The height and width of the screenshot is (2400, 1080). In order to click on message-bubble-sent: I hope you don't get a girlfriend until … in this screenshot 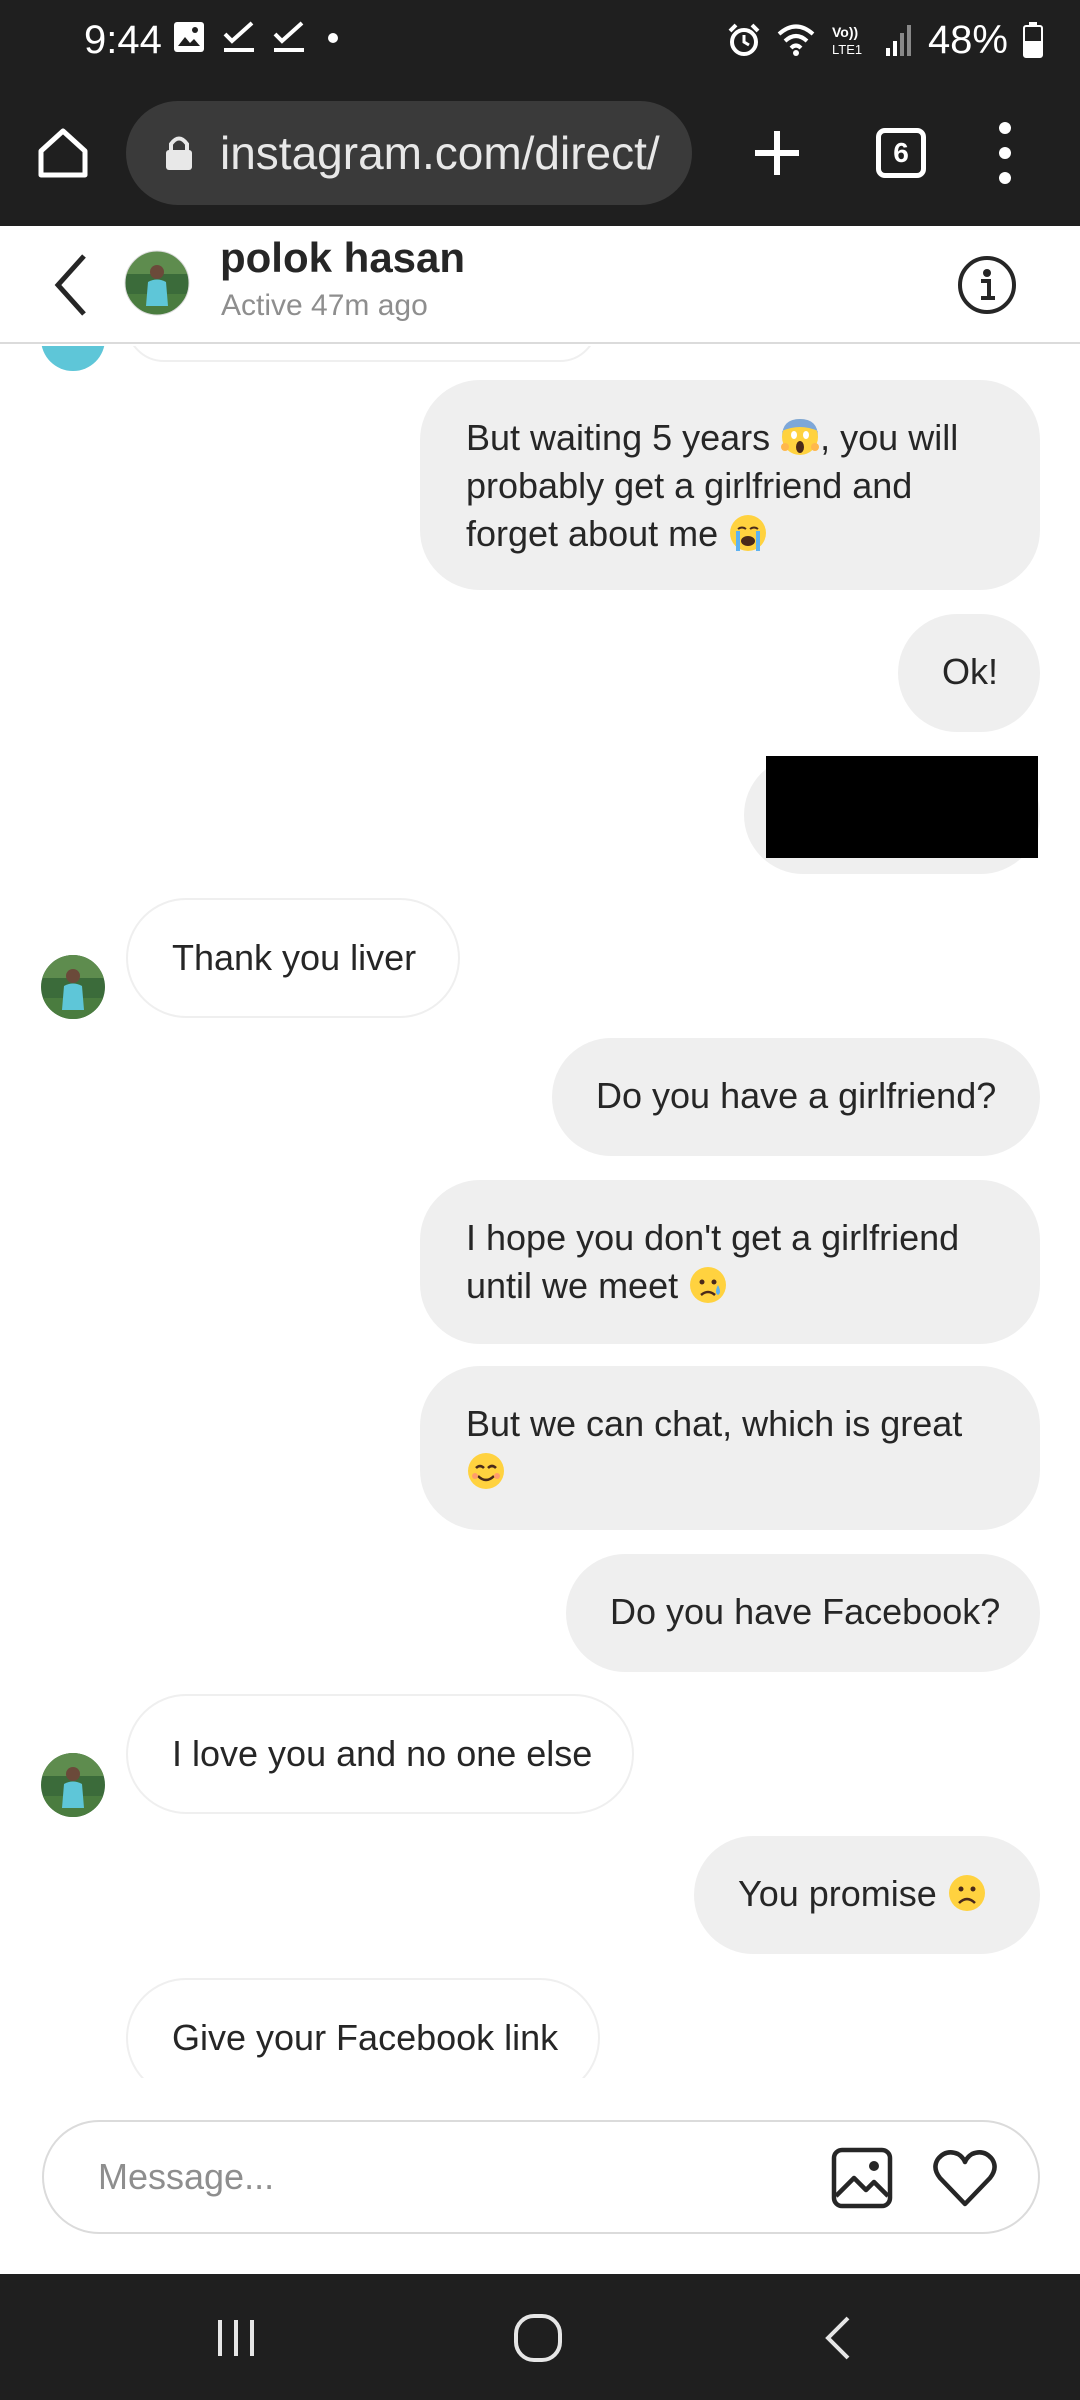, I will do `click(730, 1262)`.